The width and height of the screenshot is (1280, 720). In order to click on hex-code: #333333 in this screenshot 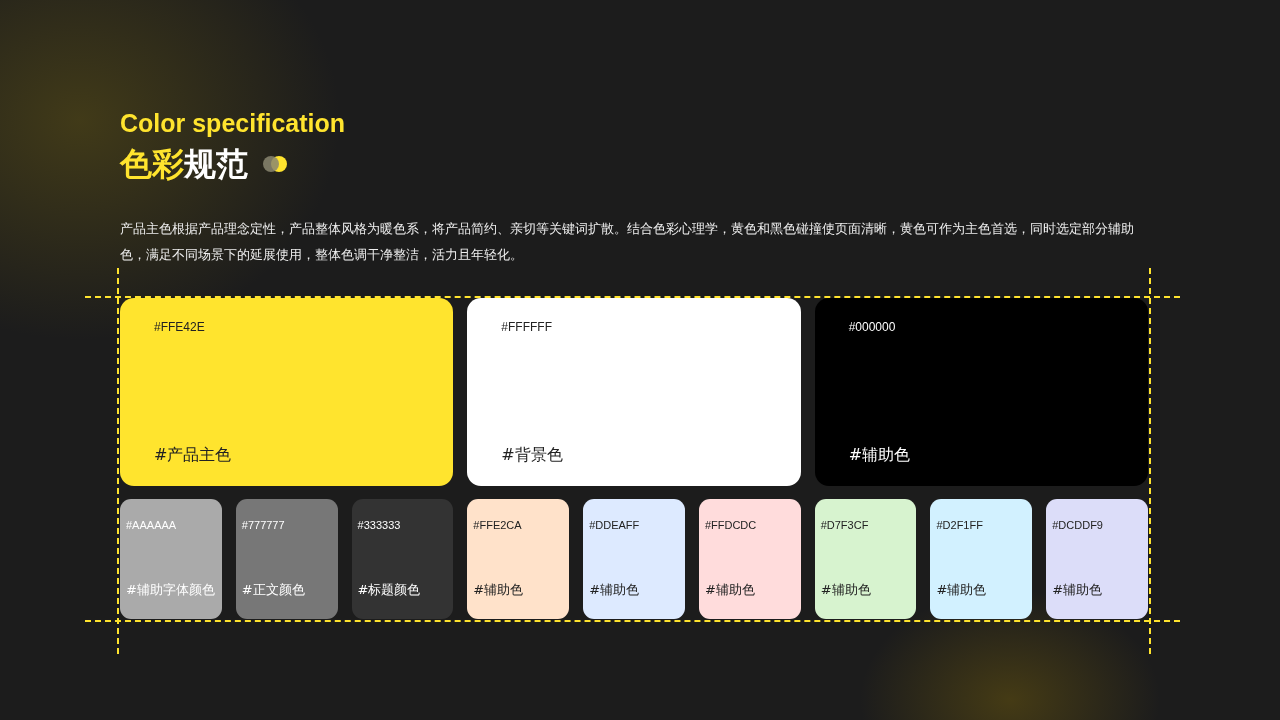, I will do `click(379, 525)`.